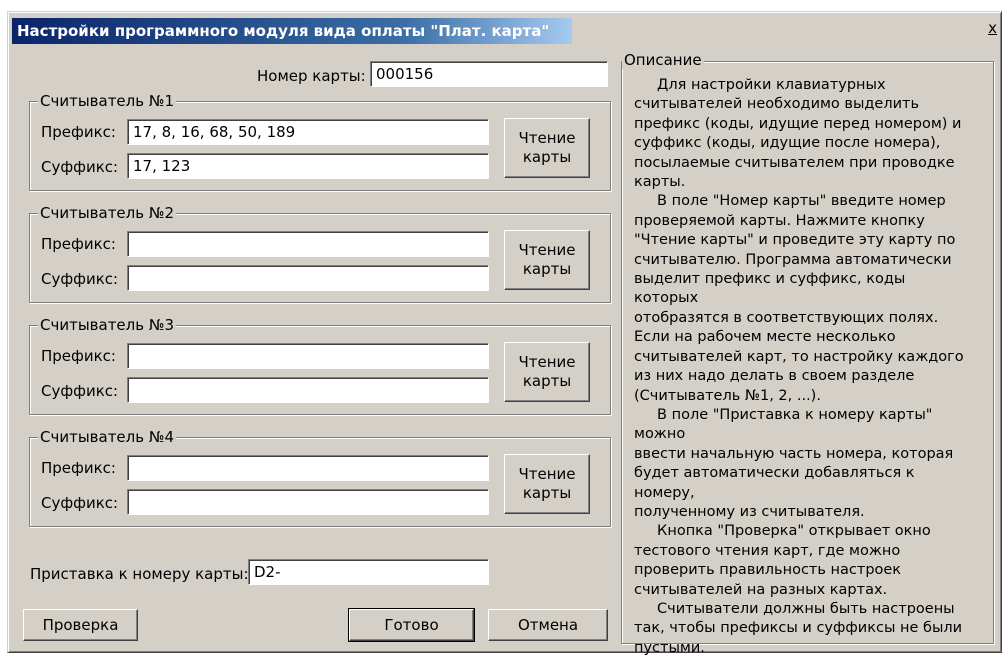  Describe the element at coordinates (547, 260) in the screenshot. I see `reader-2-read-card-button: Чтение карты` at that location.